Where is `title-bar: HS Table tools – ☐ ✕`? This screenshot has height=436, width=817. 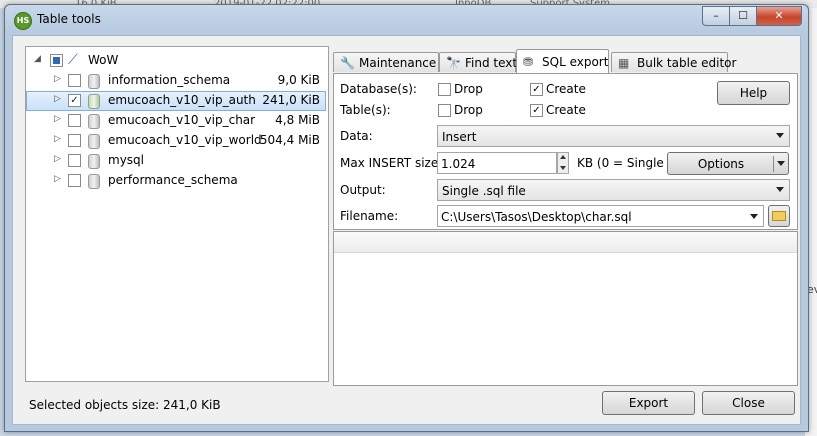
title-bar: HS Table tools – ☐ ✕ is located at coordinates (406, 19).